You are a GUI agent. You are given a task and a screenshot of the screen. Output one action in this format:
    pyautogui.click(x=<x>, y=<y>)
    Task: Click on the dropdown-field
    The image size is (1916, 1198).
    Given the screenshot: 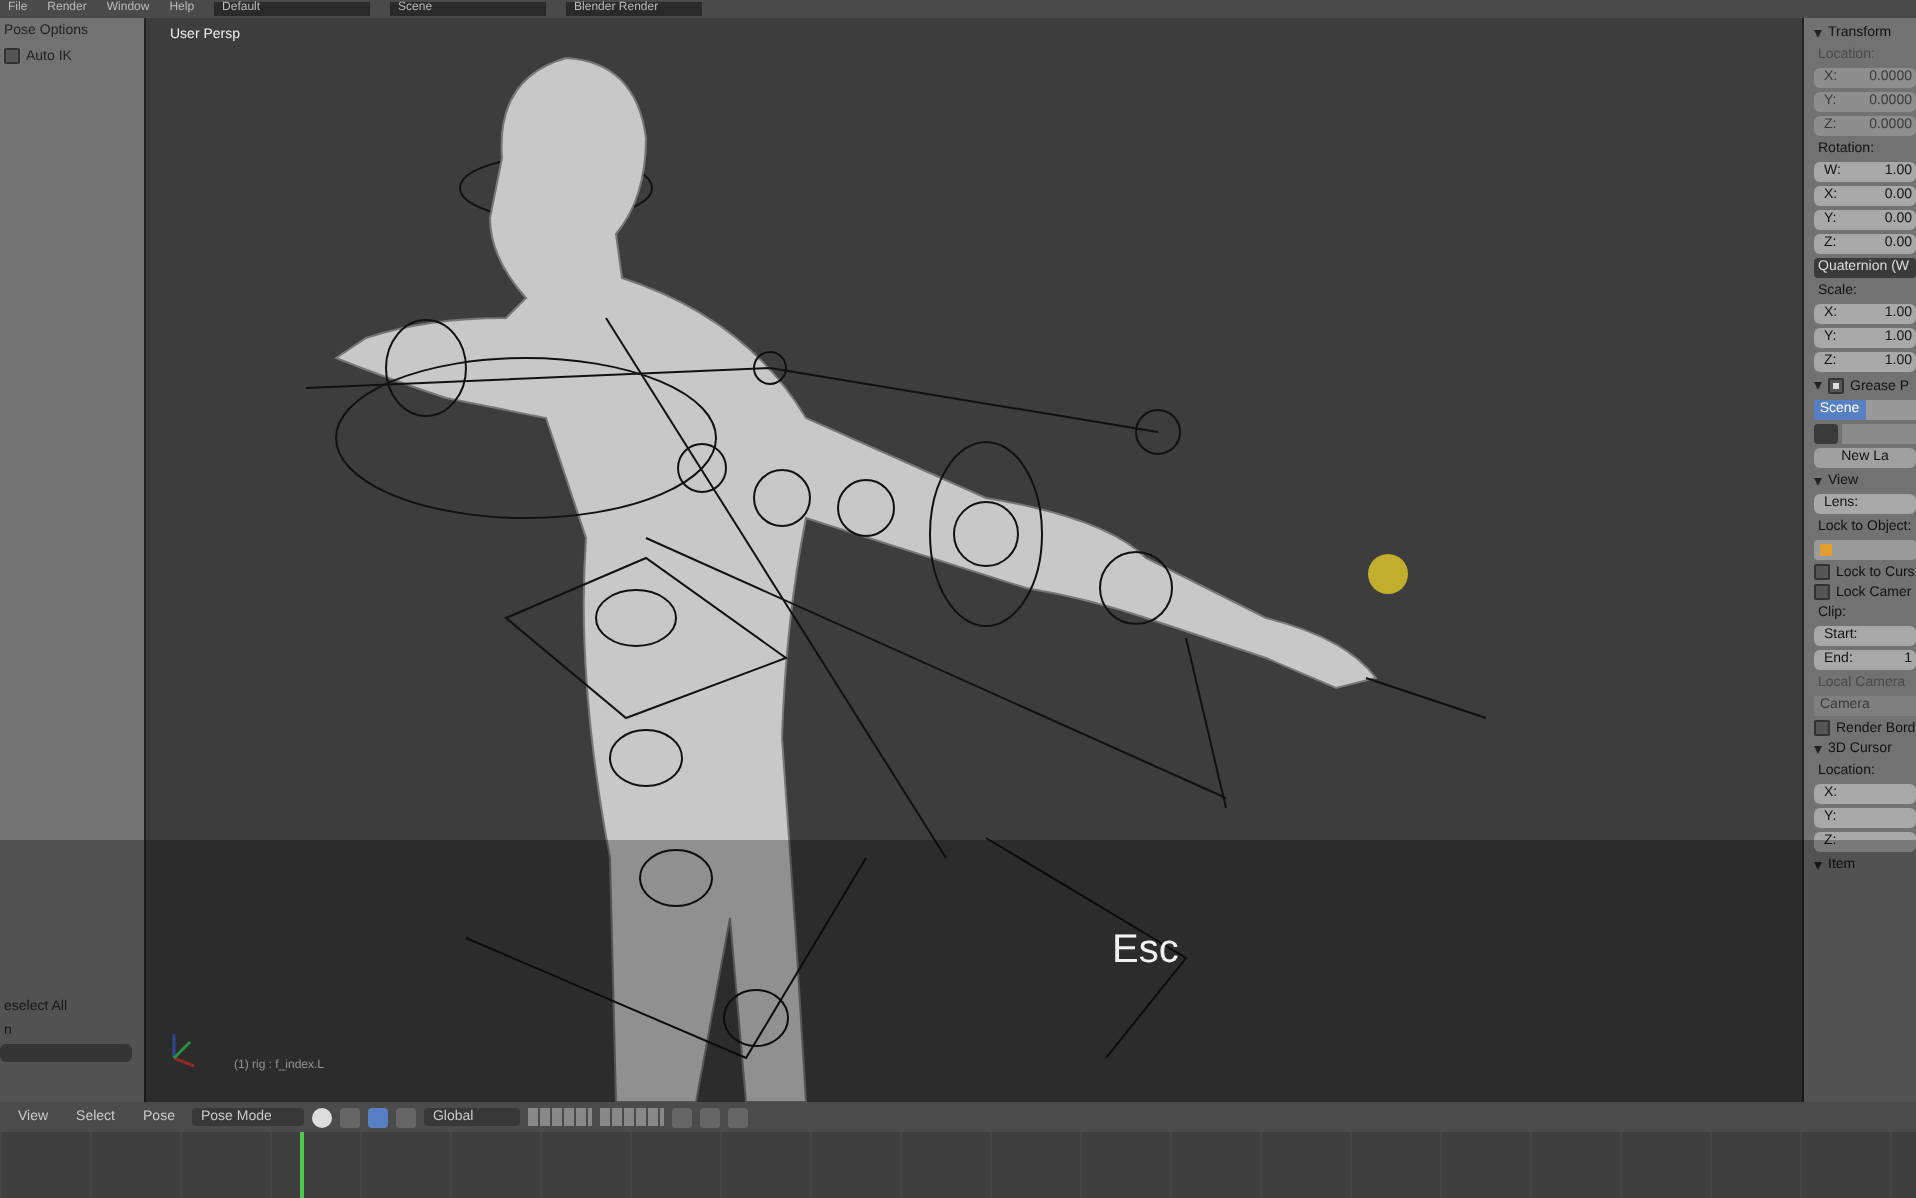 What is the action you would take?
    pyautogui.click(x=66, y=1053)
    